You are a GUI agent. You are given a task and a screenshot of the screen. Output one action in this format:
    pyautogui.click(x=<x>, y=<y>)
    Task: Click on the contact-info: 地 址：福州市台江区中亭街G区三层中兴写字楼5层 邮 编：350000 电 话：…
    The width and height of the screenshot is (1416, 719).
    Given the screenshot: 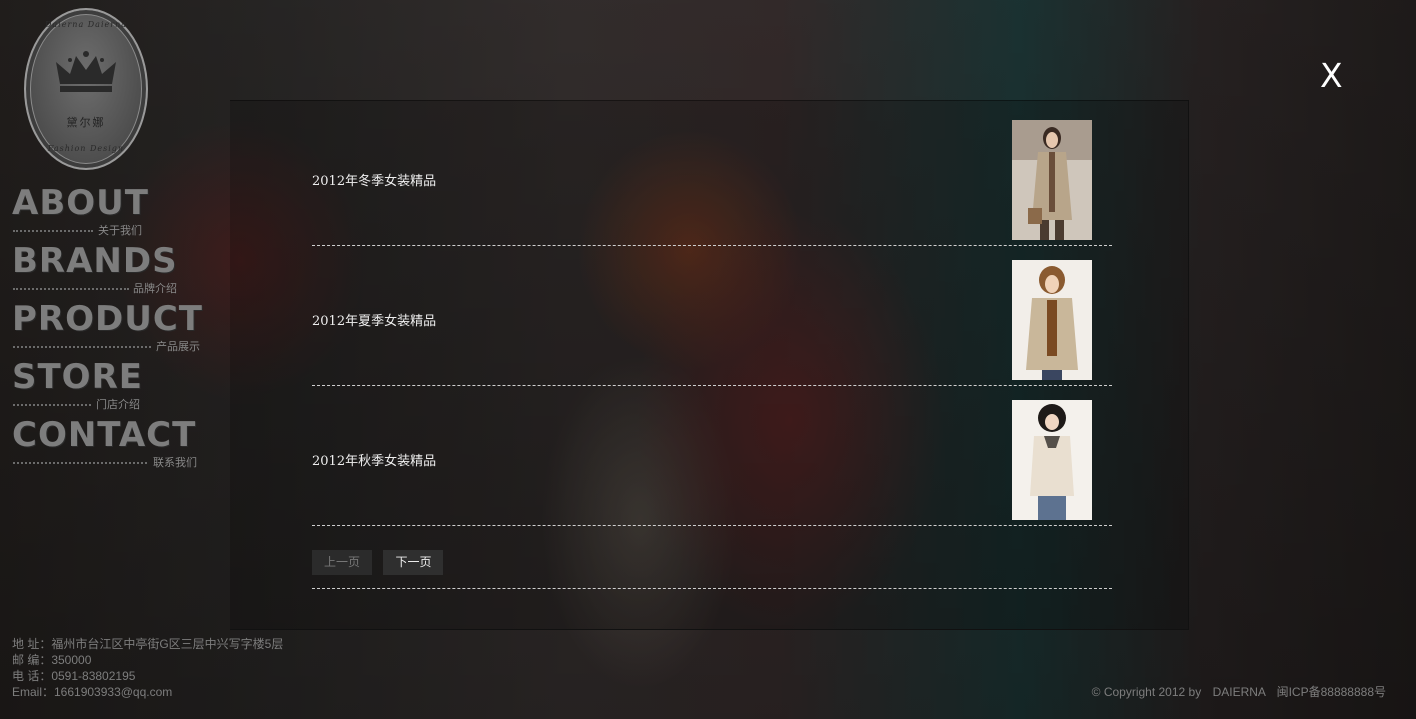 What is the action you would take?
    pyautogui.click(x=147, y=668)
    